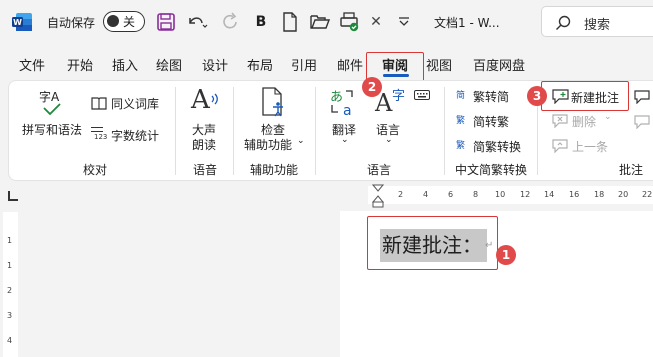  What do you see at coordinates (52, 109) in the screenshot?
I see `spelling-check-icon` at bounding box center [52, 109].